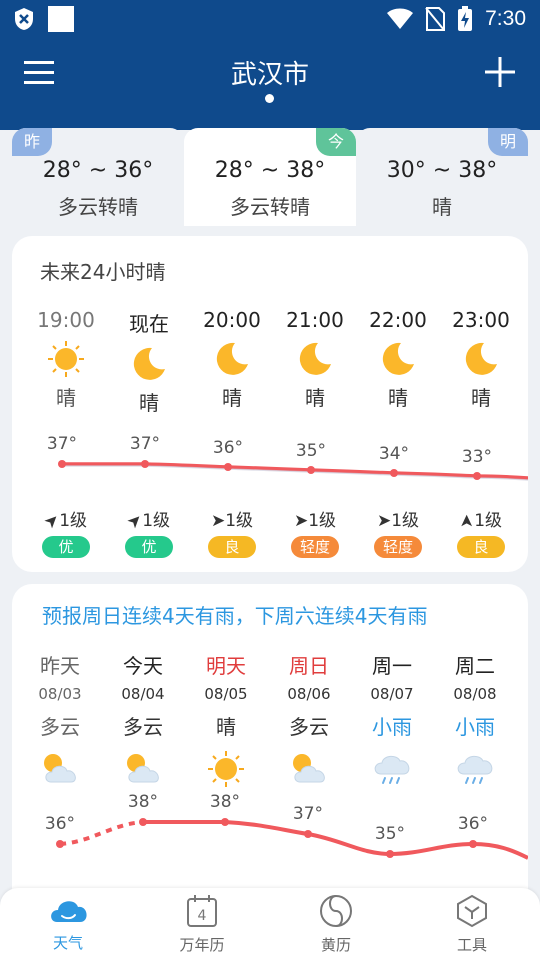 This screenshot has height=960, width=540. What do you see at coordinates (67, 943) in the screenshot?
I see `nav-label: 天气` at bounding box center [67, 943].